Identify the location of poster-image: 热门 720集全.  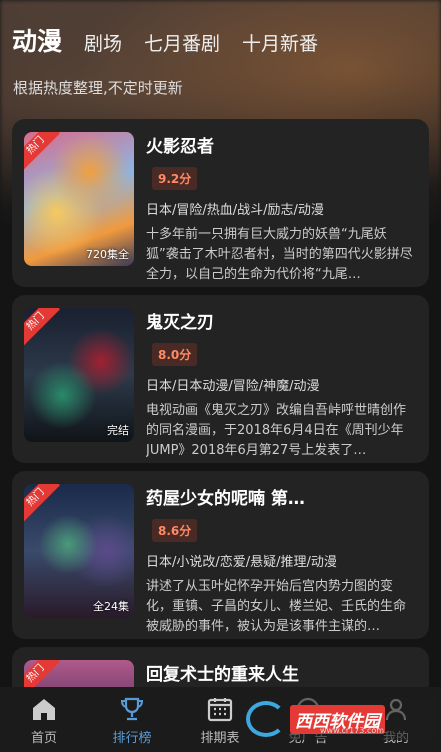
(79, 199).